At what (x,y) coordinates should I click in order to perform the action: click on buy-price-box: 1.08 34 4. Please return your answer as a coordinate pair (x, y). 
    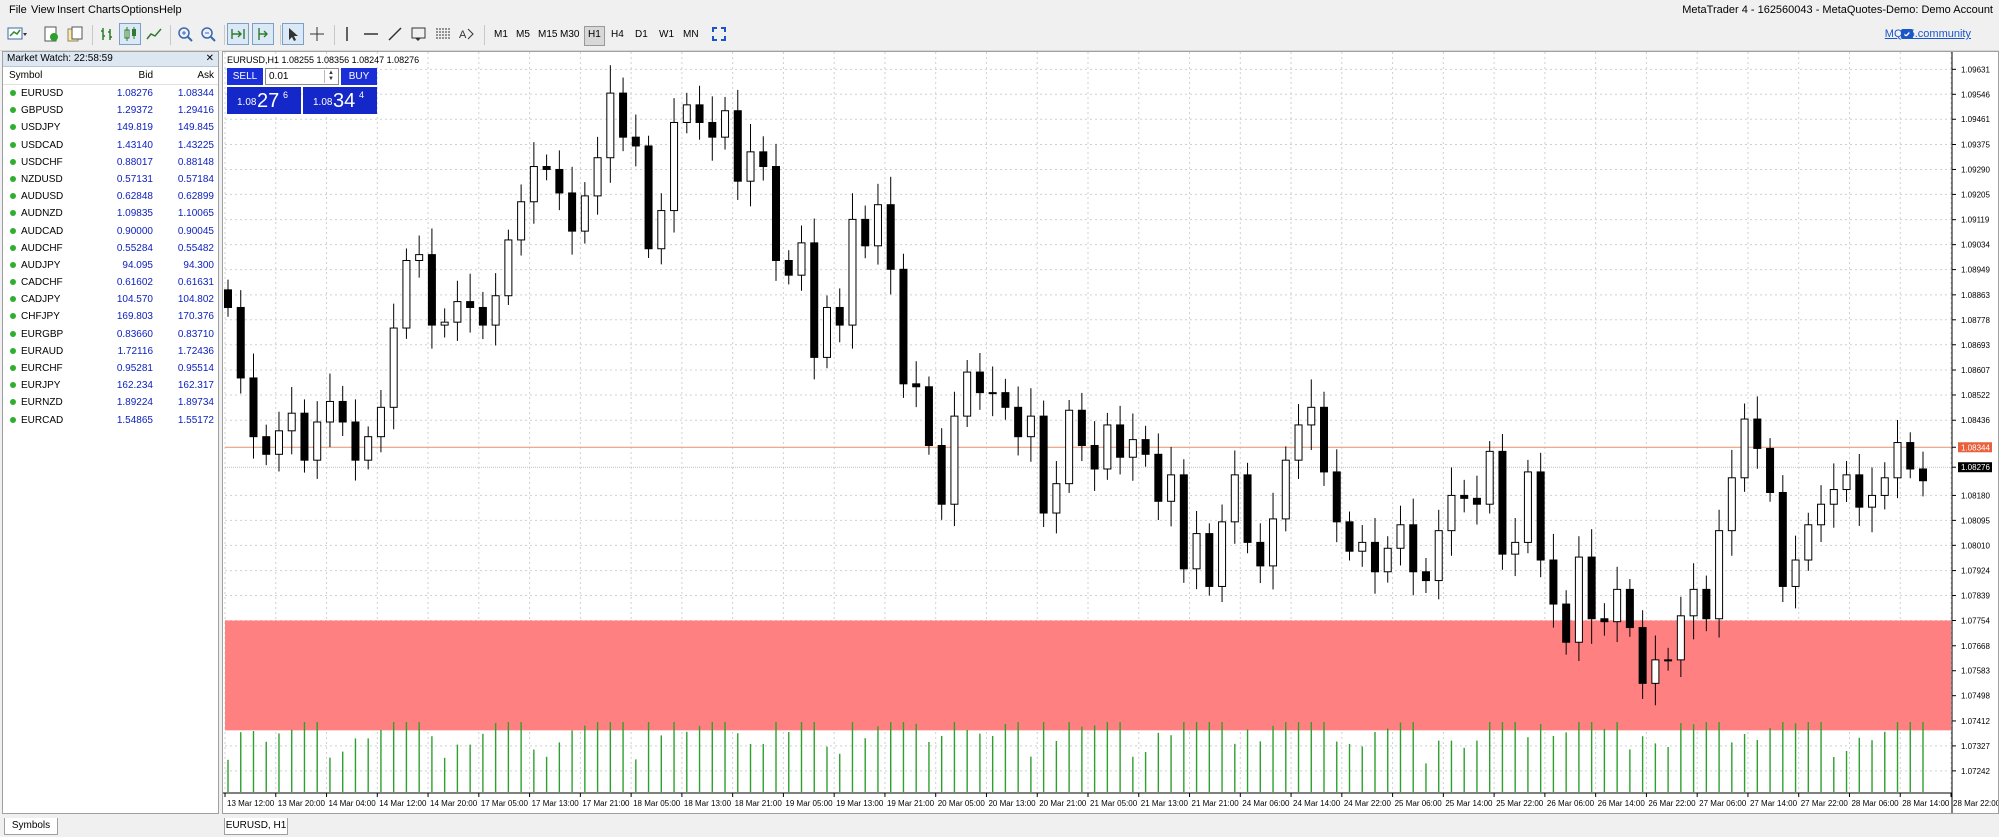
    Looking at the image, I should click on (340, 100).